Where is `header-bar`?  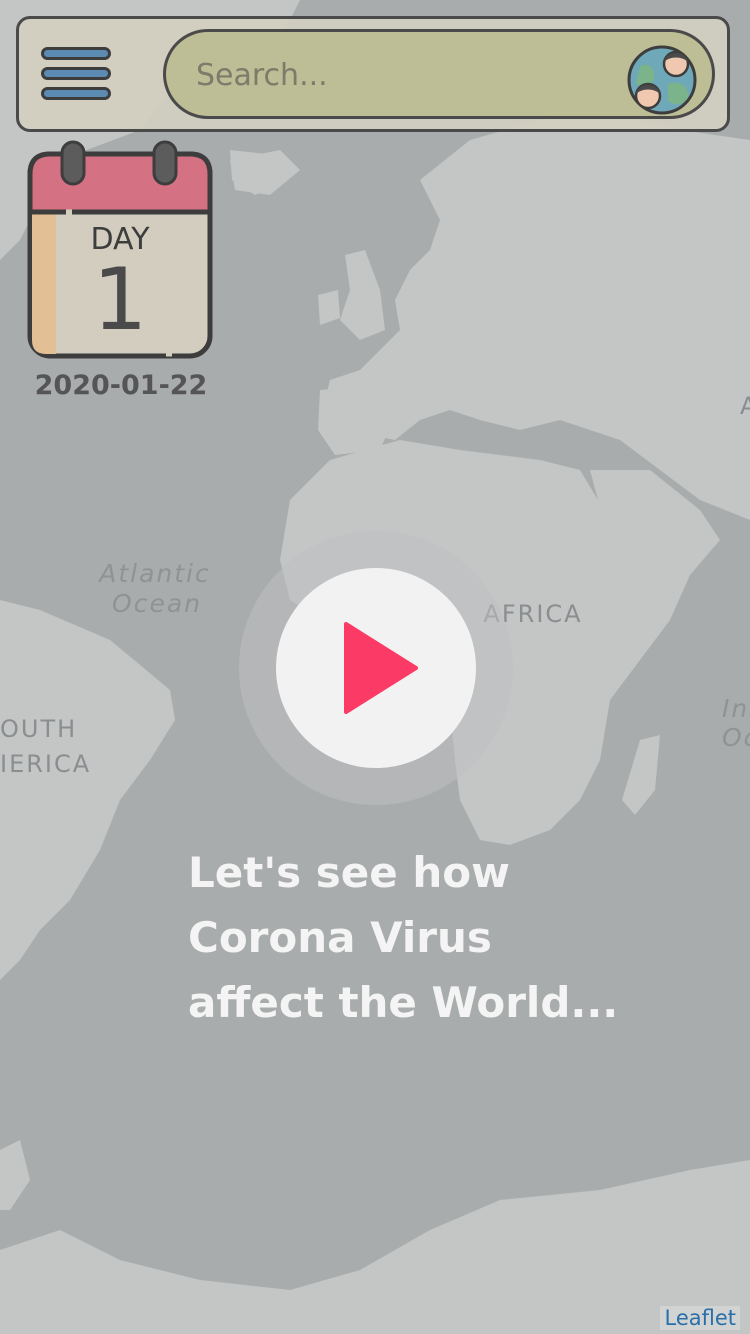
header-bar is located at coordinates (373, 74).